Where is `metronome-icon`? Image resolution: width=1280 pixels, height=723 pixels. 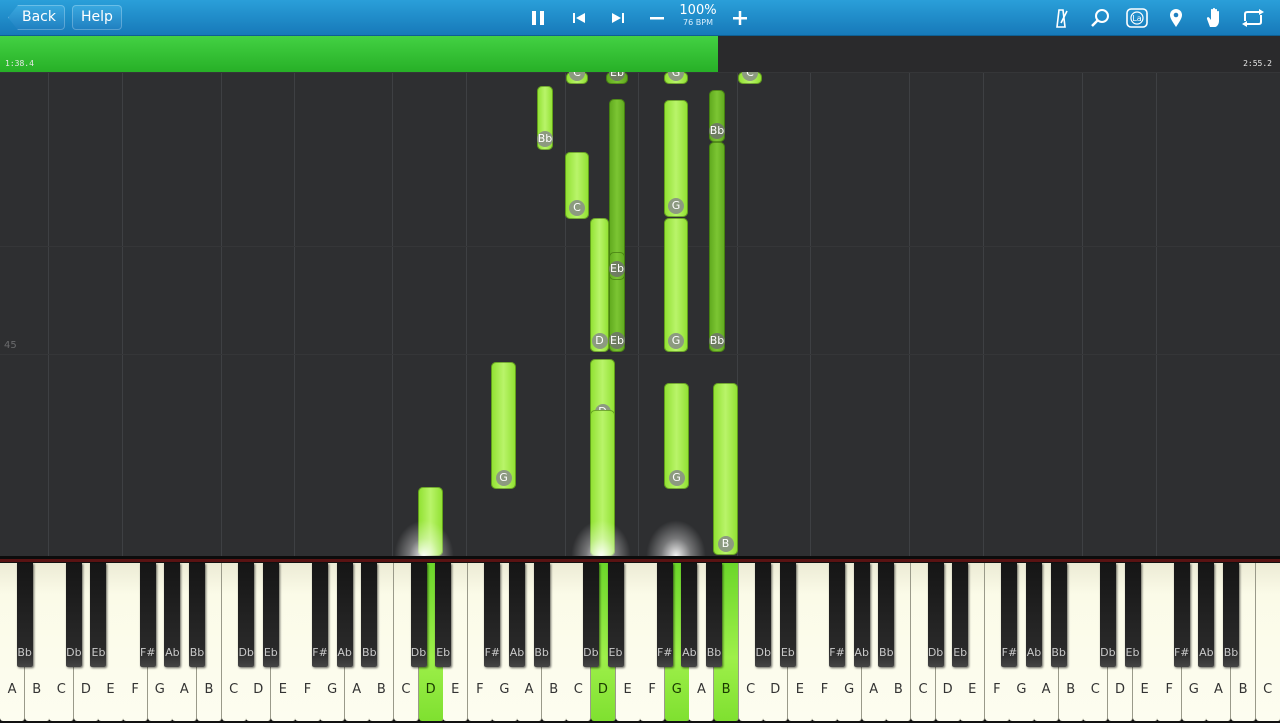
metronome-icon is located at coordinates (1061, 18).